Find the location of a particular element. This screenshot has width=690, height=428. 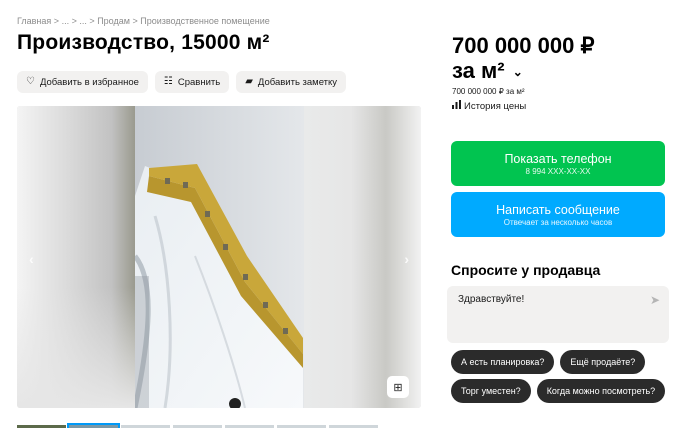

heart-icon: ♡ is located at coordinates (30, 81).